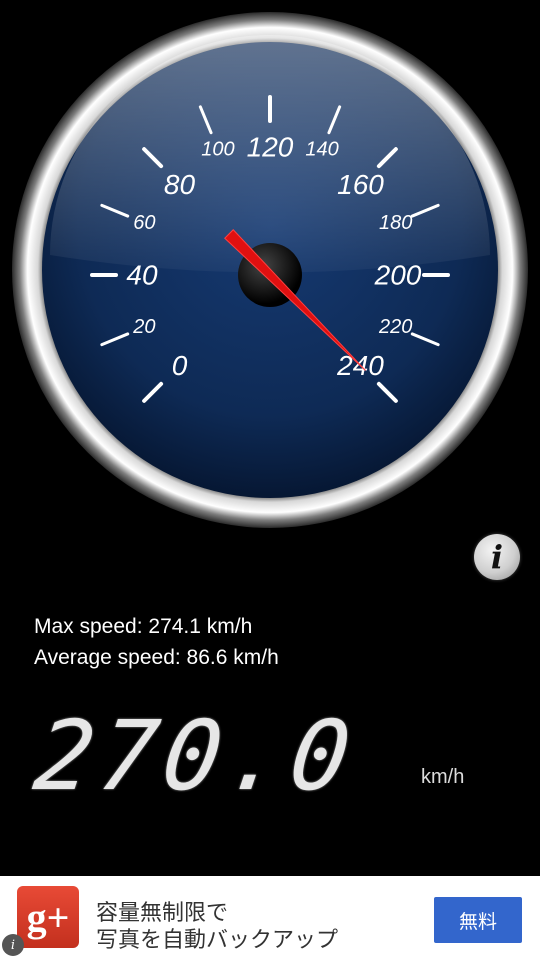 The width and height of the screenshot is (540, 960). Describe the element at coordinates (398, 275) in the screenshot. I see `gauge-label-200: 200` at that location.